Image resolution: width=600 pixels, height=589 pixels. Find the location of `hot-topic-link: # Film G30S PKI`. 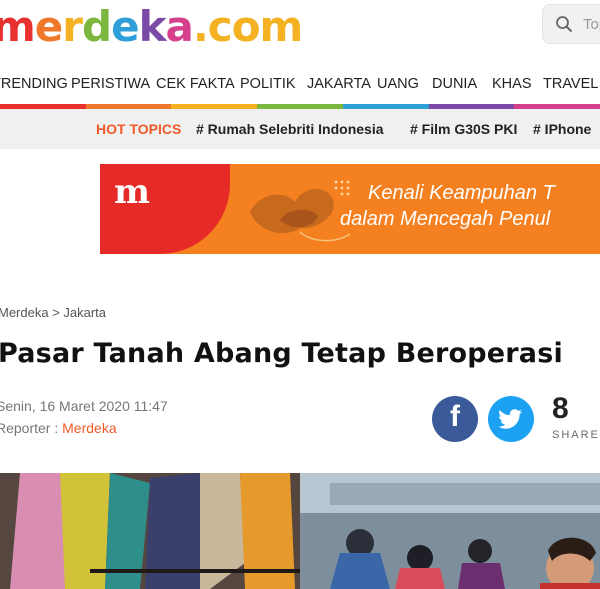

hot-topic-link: # Film G30S PKI is located at coordinates (463, 129).